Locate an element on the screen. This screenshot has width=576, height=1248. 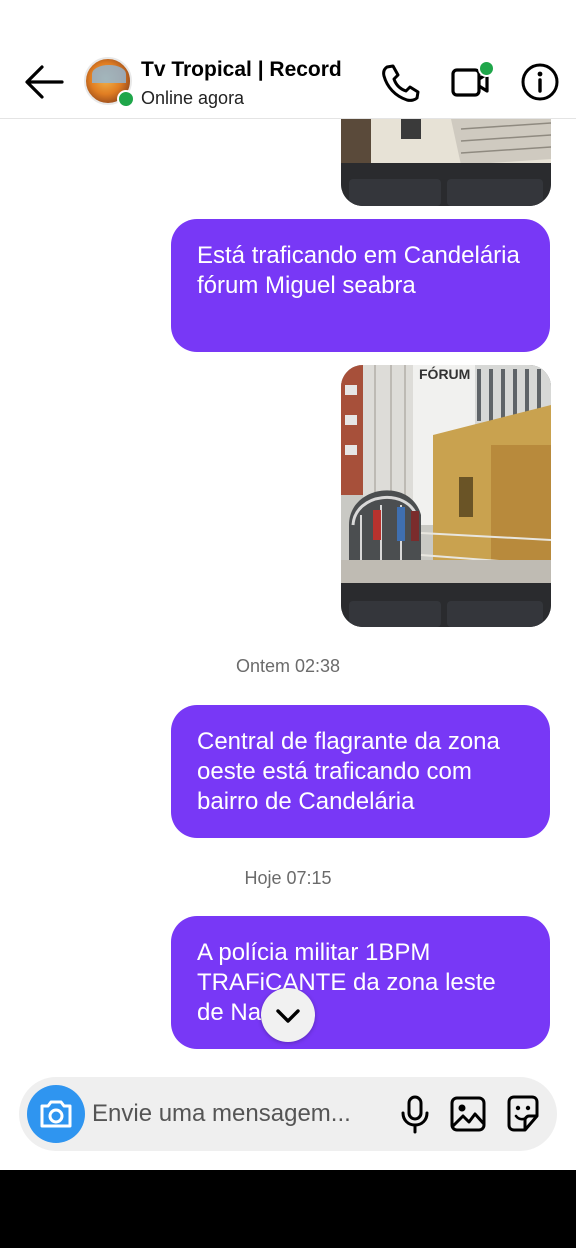
message-input is located at coordinates (237, 1114).